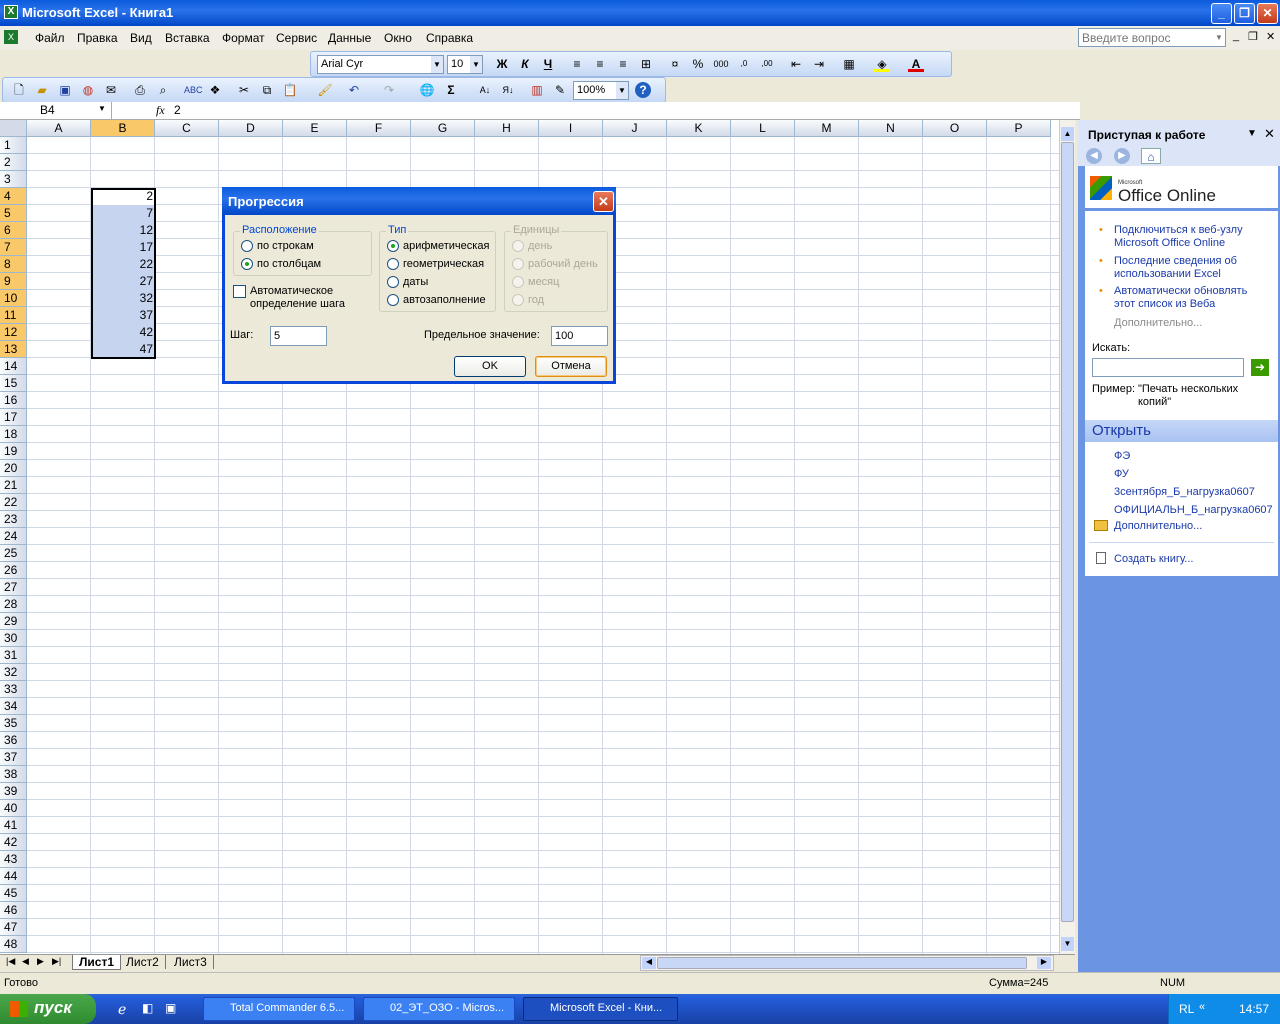  Describe the element at coordinates (290, 90) in the screenshot. I see `paste-icon: 📋` at that location.